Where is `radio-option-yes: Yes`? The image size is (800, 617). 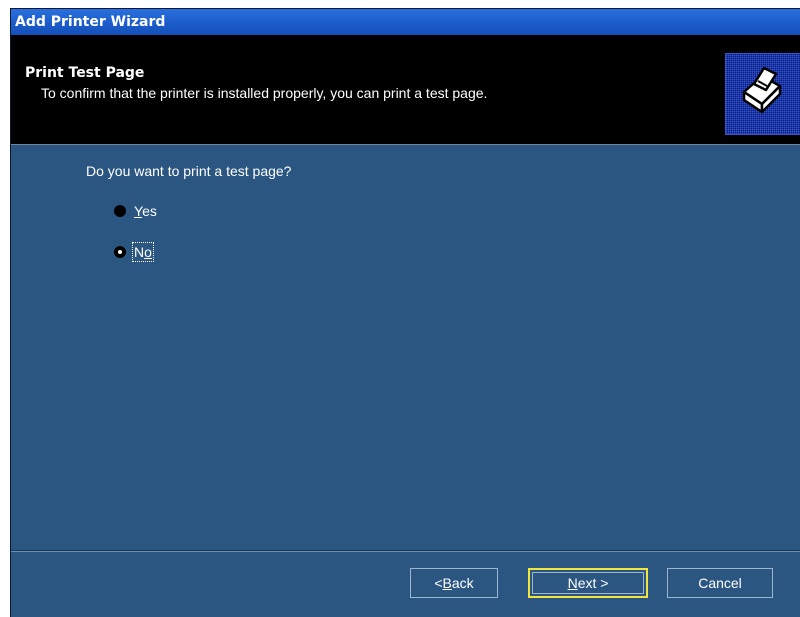 radio-option-yes: Yes is located at coordinates (135, 211).